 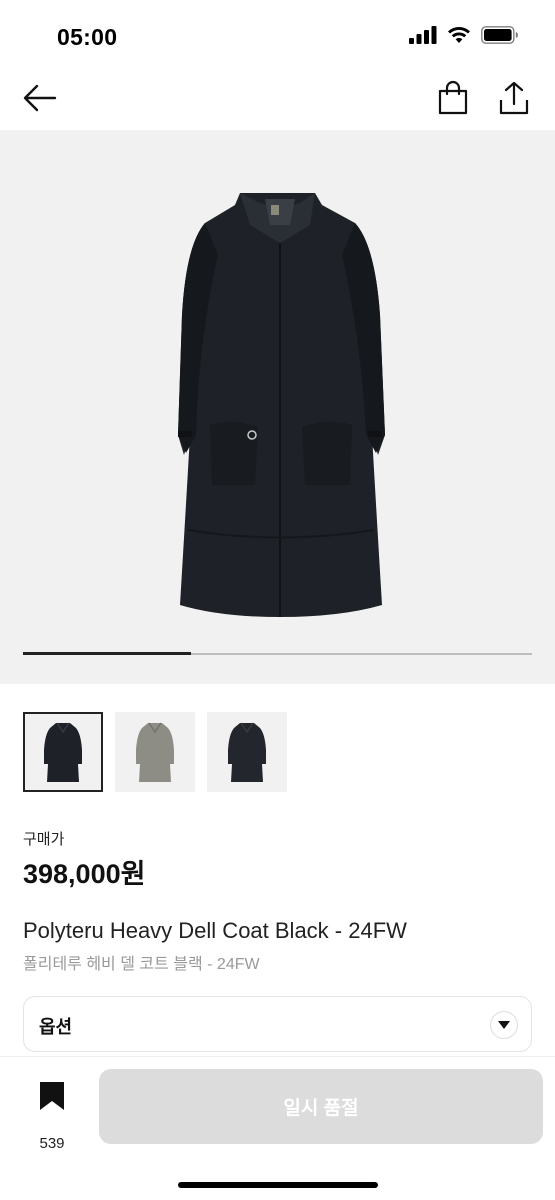 I want to click on share-icon, so click(x=514, y=98).